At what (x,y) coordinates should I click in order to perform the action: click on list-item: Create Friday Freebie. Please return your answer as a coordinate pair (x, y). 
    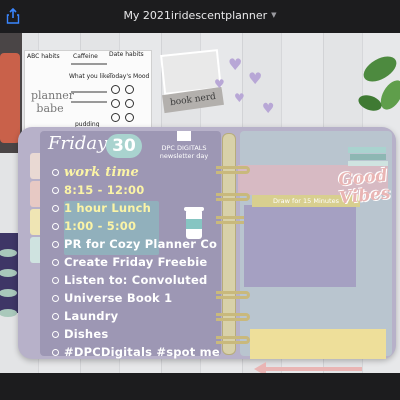
    Looking at the image, I should click on (136, 262).